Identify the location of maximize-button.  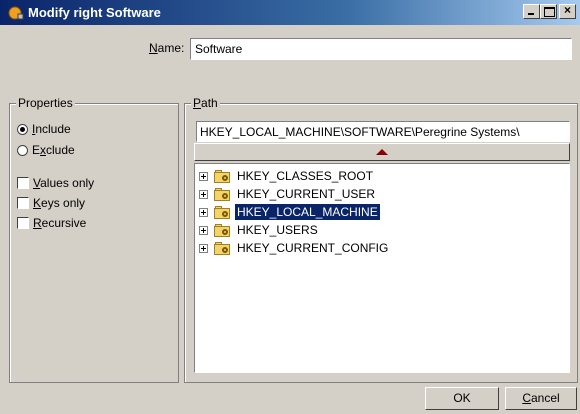
(548, 11).